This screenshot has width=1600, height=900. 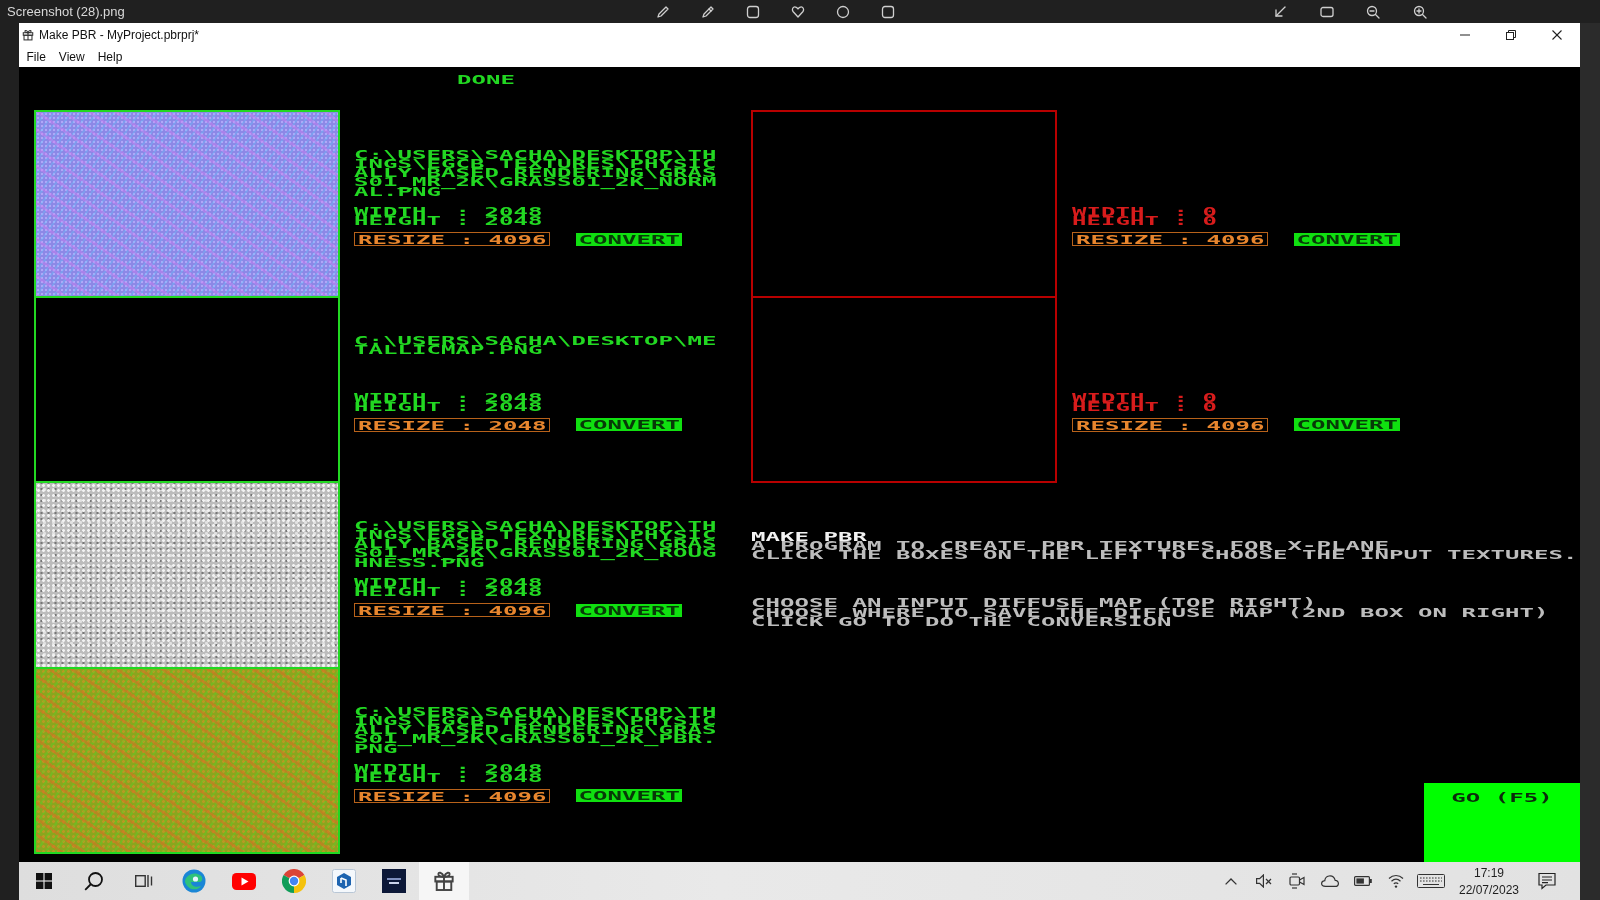 What do you see at coordinates (486, 80) in the screenshot?
I see `status-text: DONE` at bounding box center [486, 80].